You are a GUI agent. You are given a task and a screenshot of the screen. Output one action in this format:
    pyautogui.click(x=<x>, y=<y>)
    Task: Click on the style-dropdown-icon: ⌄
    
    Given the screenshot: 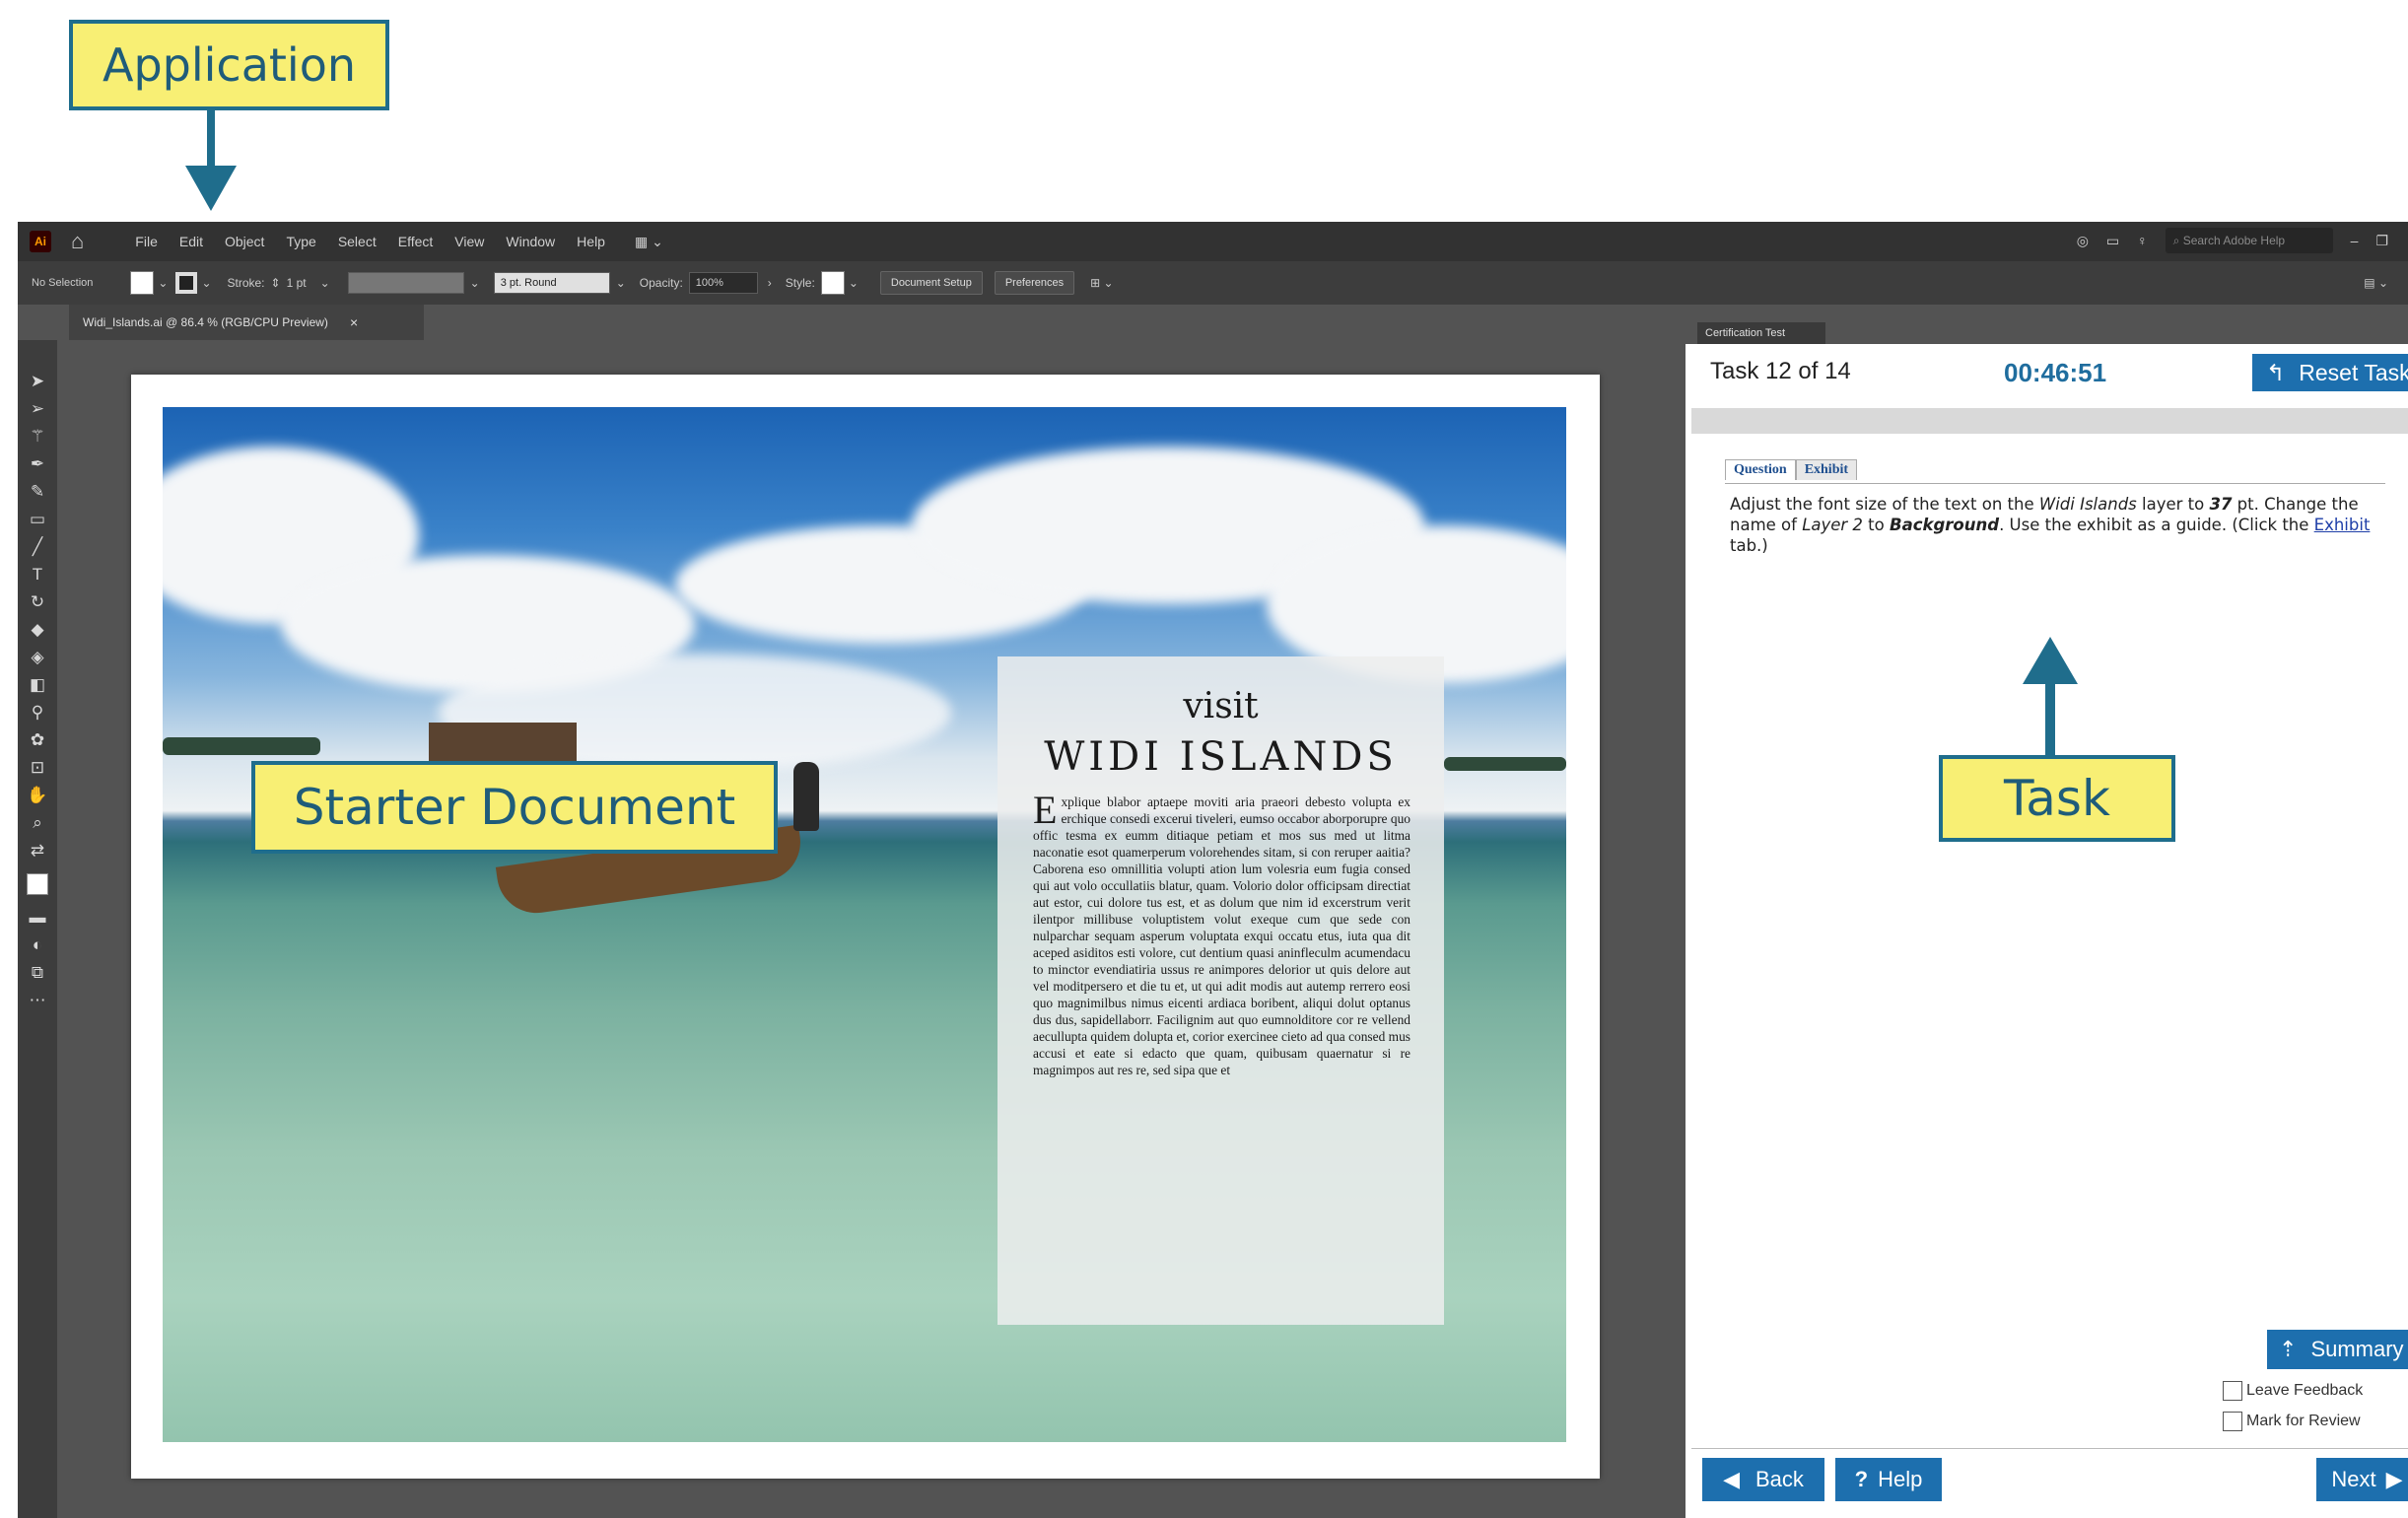 What is the action you would take?
    pyautogui.click(x=854, y=283)
    